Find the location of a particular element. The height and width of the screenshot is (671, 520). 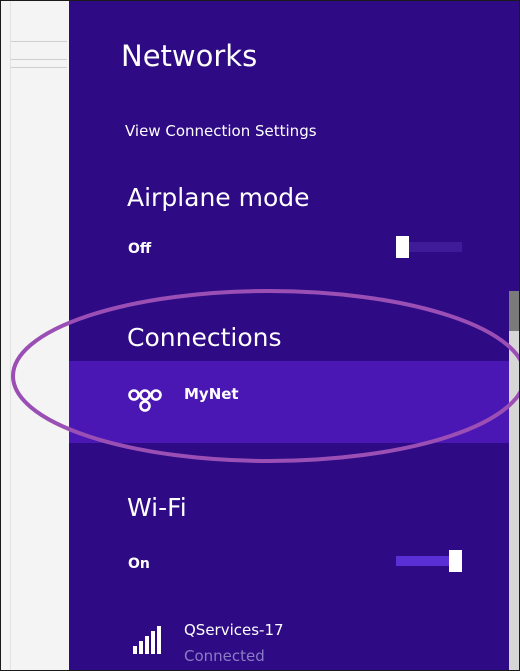

wifi-heading: Wi-Fi is located at coordinates (157, 507).